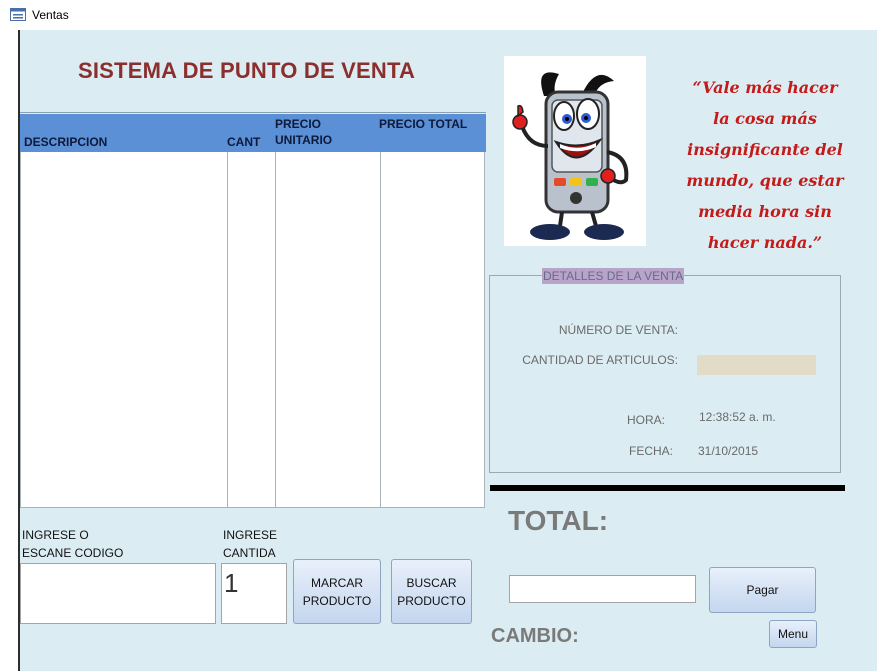 The height and width of the screenshot is (671, 877). What do you see at coordinates (438, 15) in the screenshot?
I see `title-bar: Ventas` at bounding box center [438, 15].